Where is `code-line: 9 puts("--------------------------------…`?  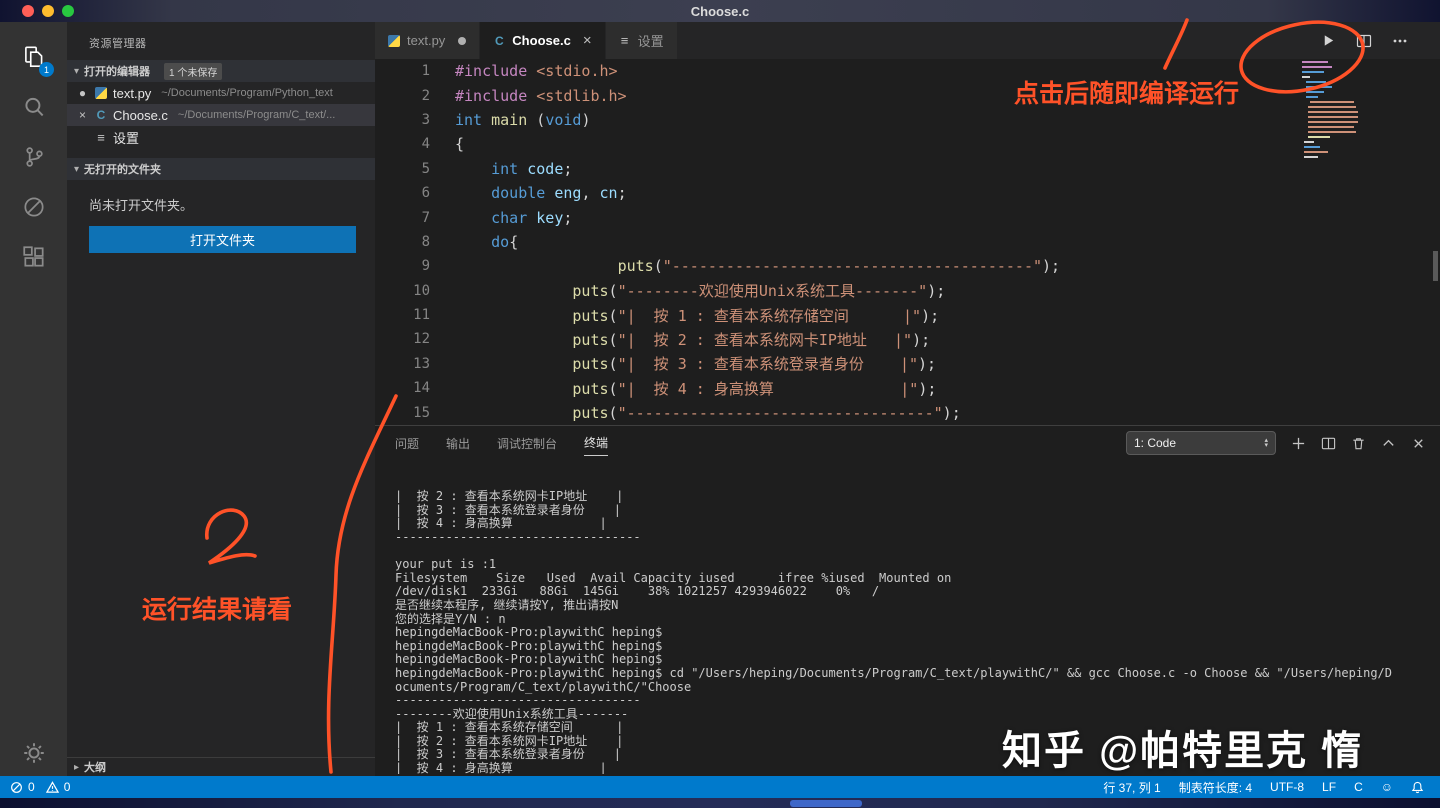 code-line: 9 puts("--------------------------------… is located at coordinates (907, 266).